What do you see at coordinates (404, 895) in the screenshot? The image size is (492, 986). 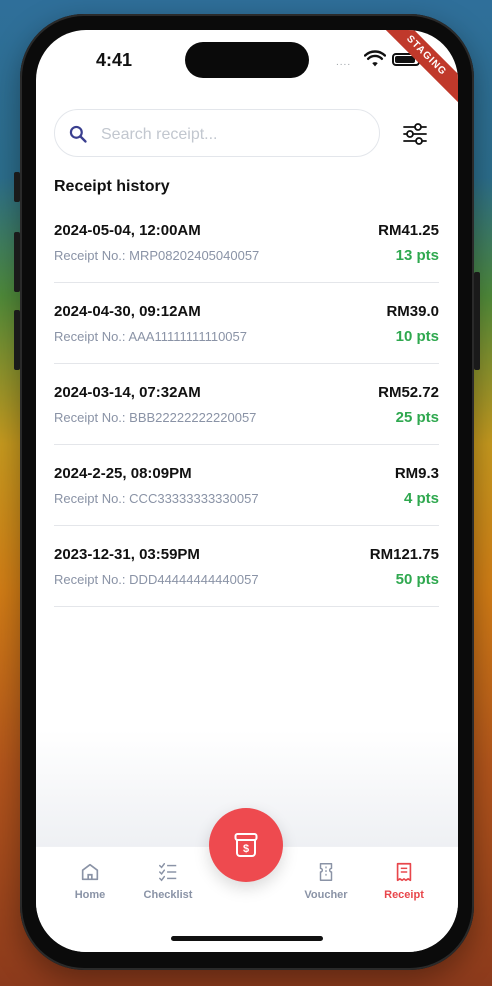 I see `nav-label-receipt: Receipt` at bounding box center [404, 895].